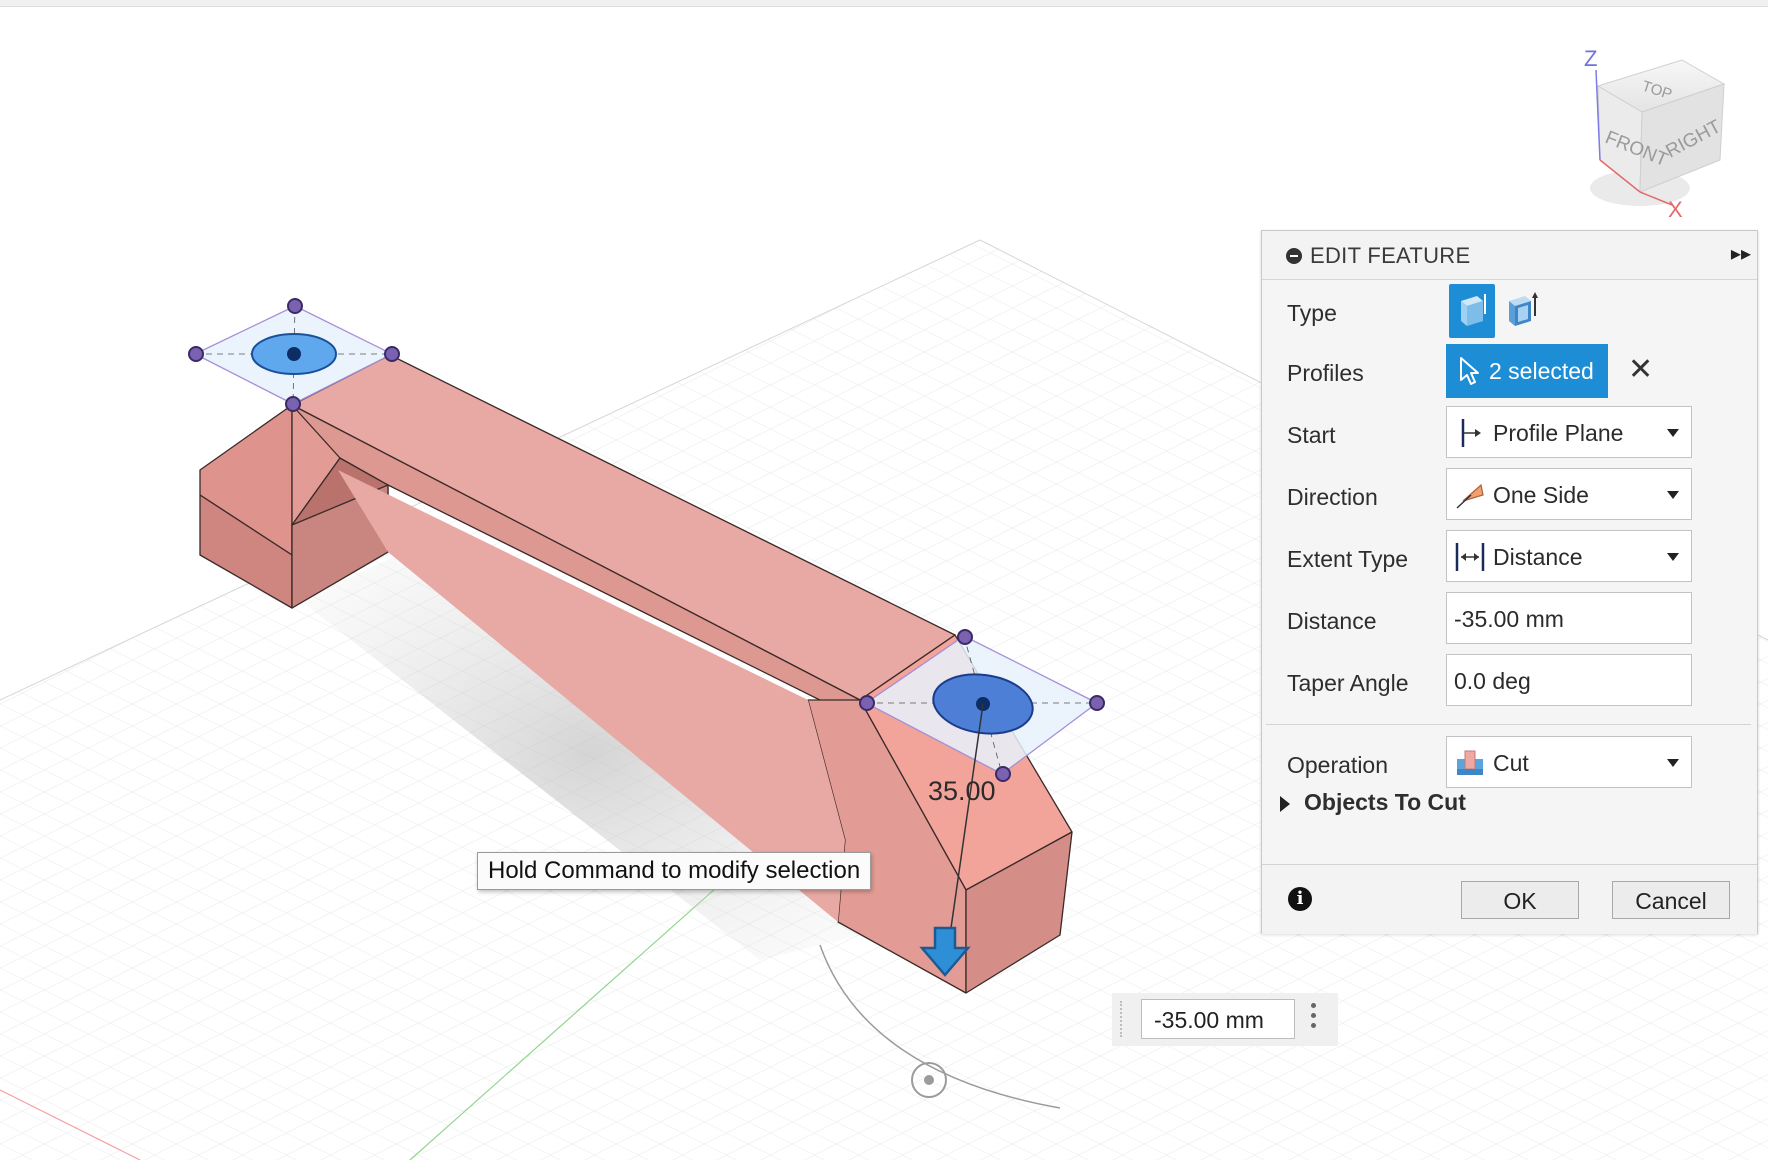  I want to click on objects-to-cut-label: Objects To Cut, so click(1385, 802).